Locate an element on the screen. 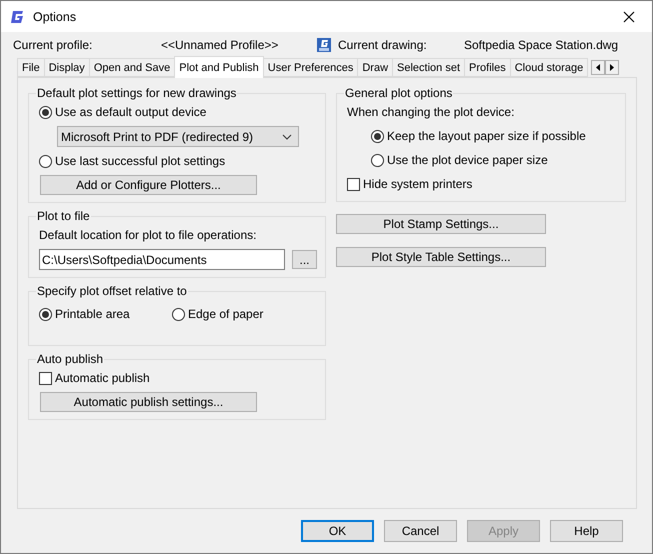  app-logo-icon is located at coordinates (17, 17).